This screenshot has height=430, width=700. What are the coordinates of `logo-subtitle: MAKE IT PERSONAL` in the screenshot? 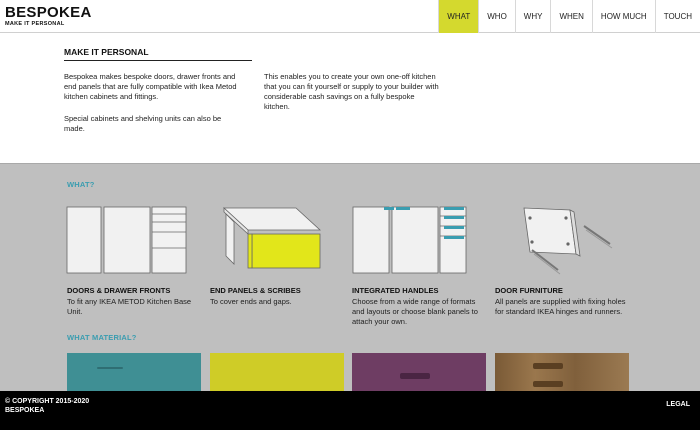 It's located at (35, 24).